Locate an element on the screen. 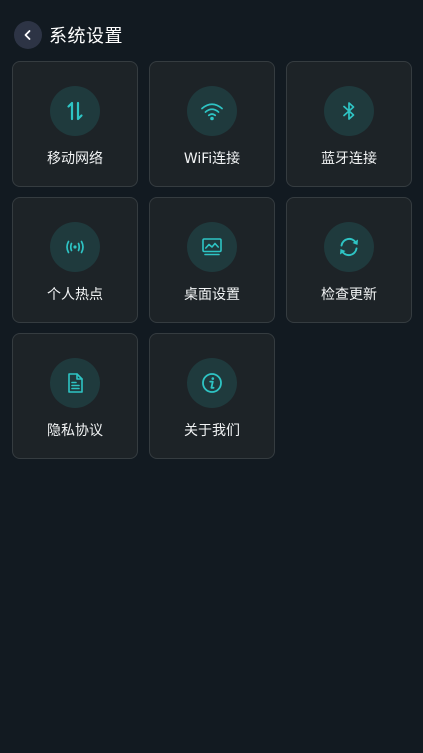 The image size is (423, 753). tile-label: 蓝牙连接 is located at coordinates (349, 159).